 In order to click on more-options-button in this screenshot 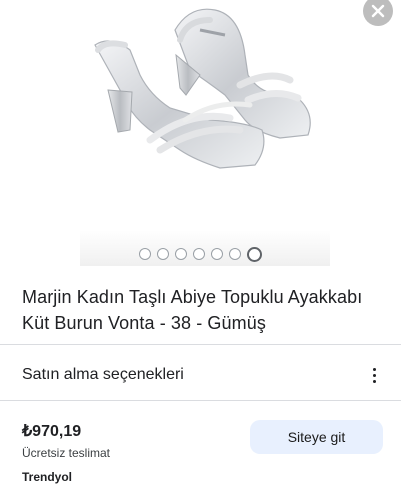, I will do `click(374, 375)`.